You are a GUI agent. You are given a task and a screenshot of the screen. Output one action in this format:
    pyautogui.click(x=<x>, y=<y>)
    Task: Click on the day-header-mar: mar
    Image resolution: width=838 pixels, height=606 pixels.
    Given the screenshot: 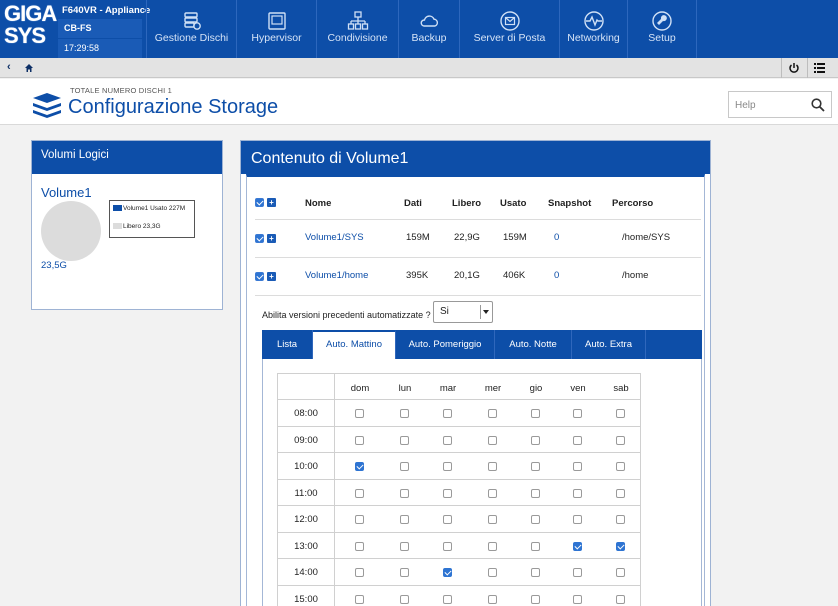 What is the action you would take?
    pyautogui.click(x=448, y=388)
    